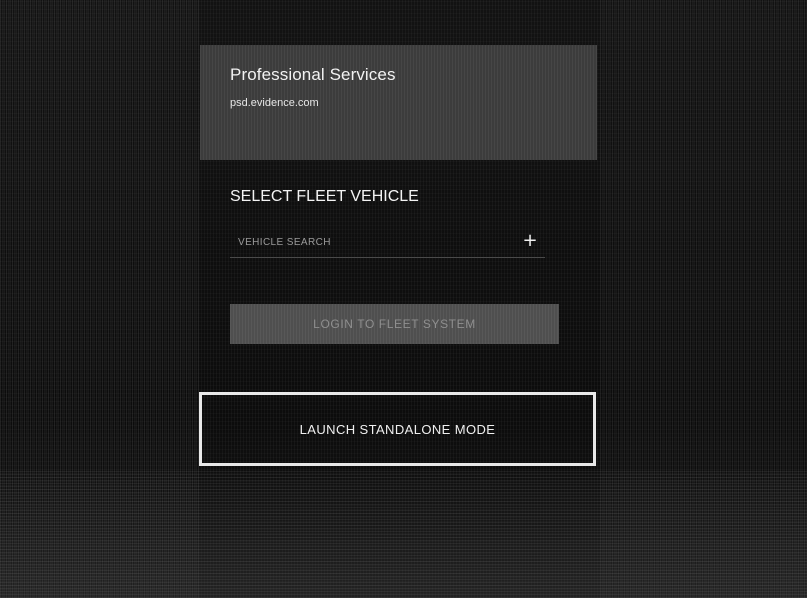  Describe the element at coordinates (324, 196) in the screenshot. I see `fleet-section-title: SELECT FLEET VEHICLE` at that location.